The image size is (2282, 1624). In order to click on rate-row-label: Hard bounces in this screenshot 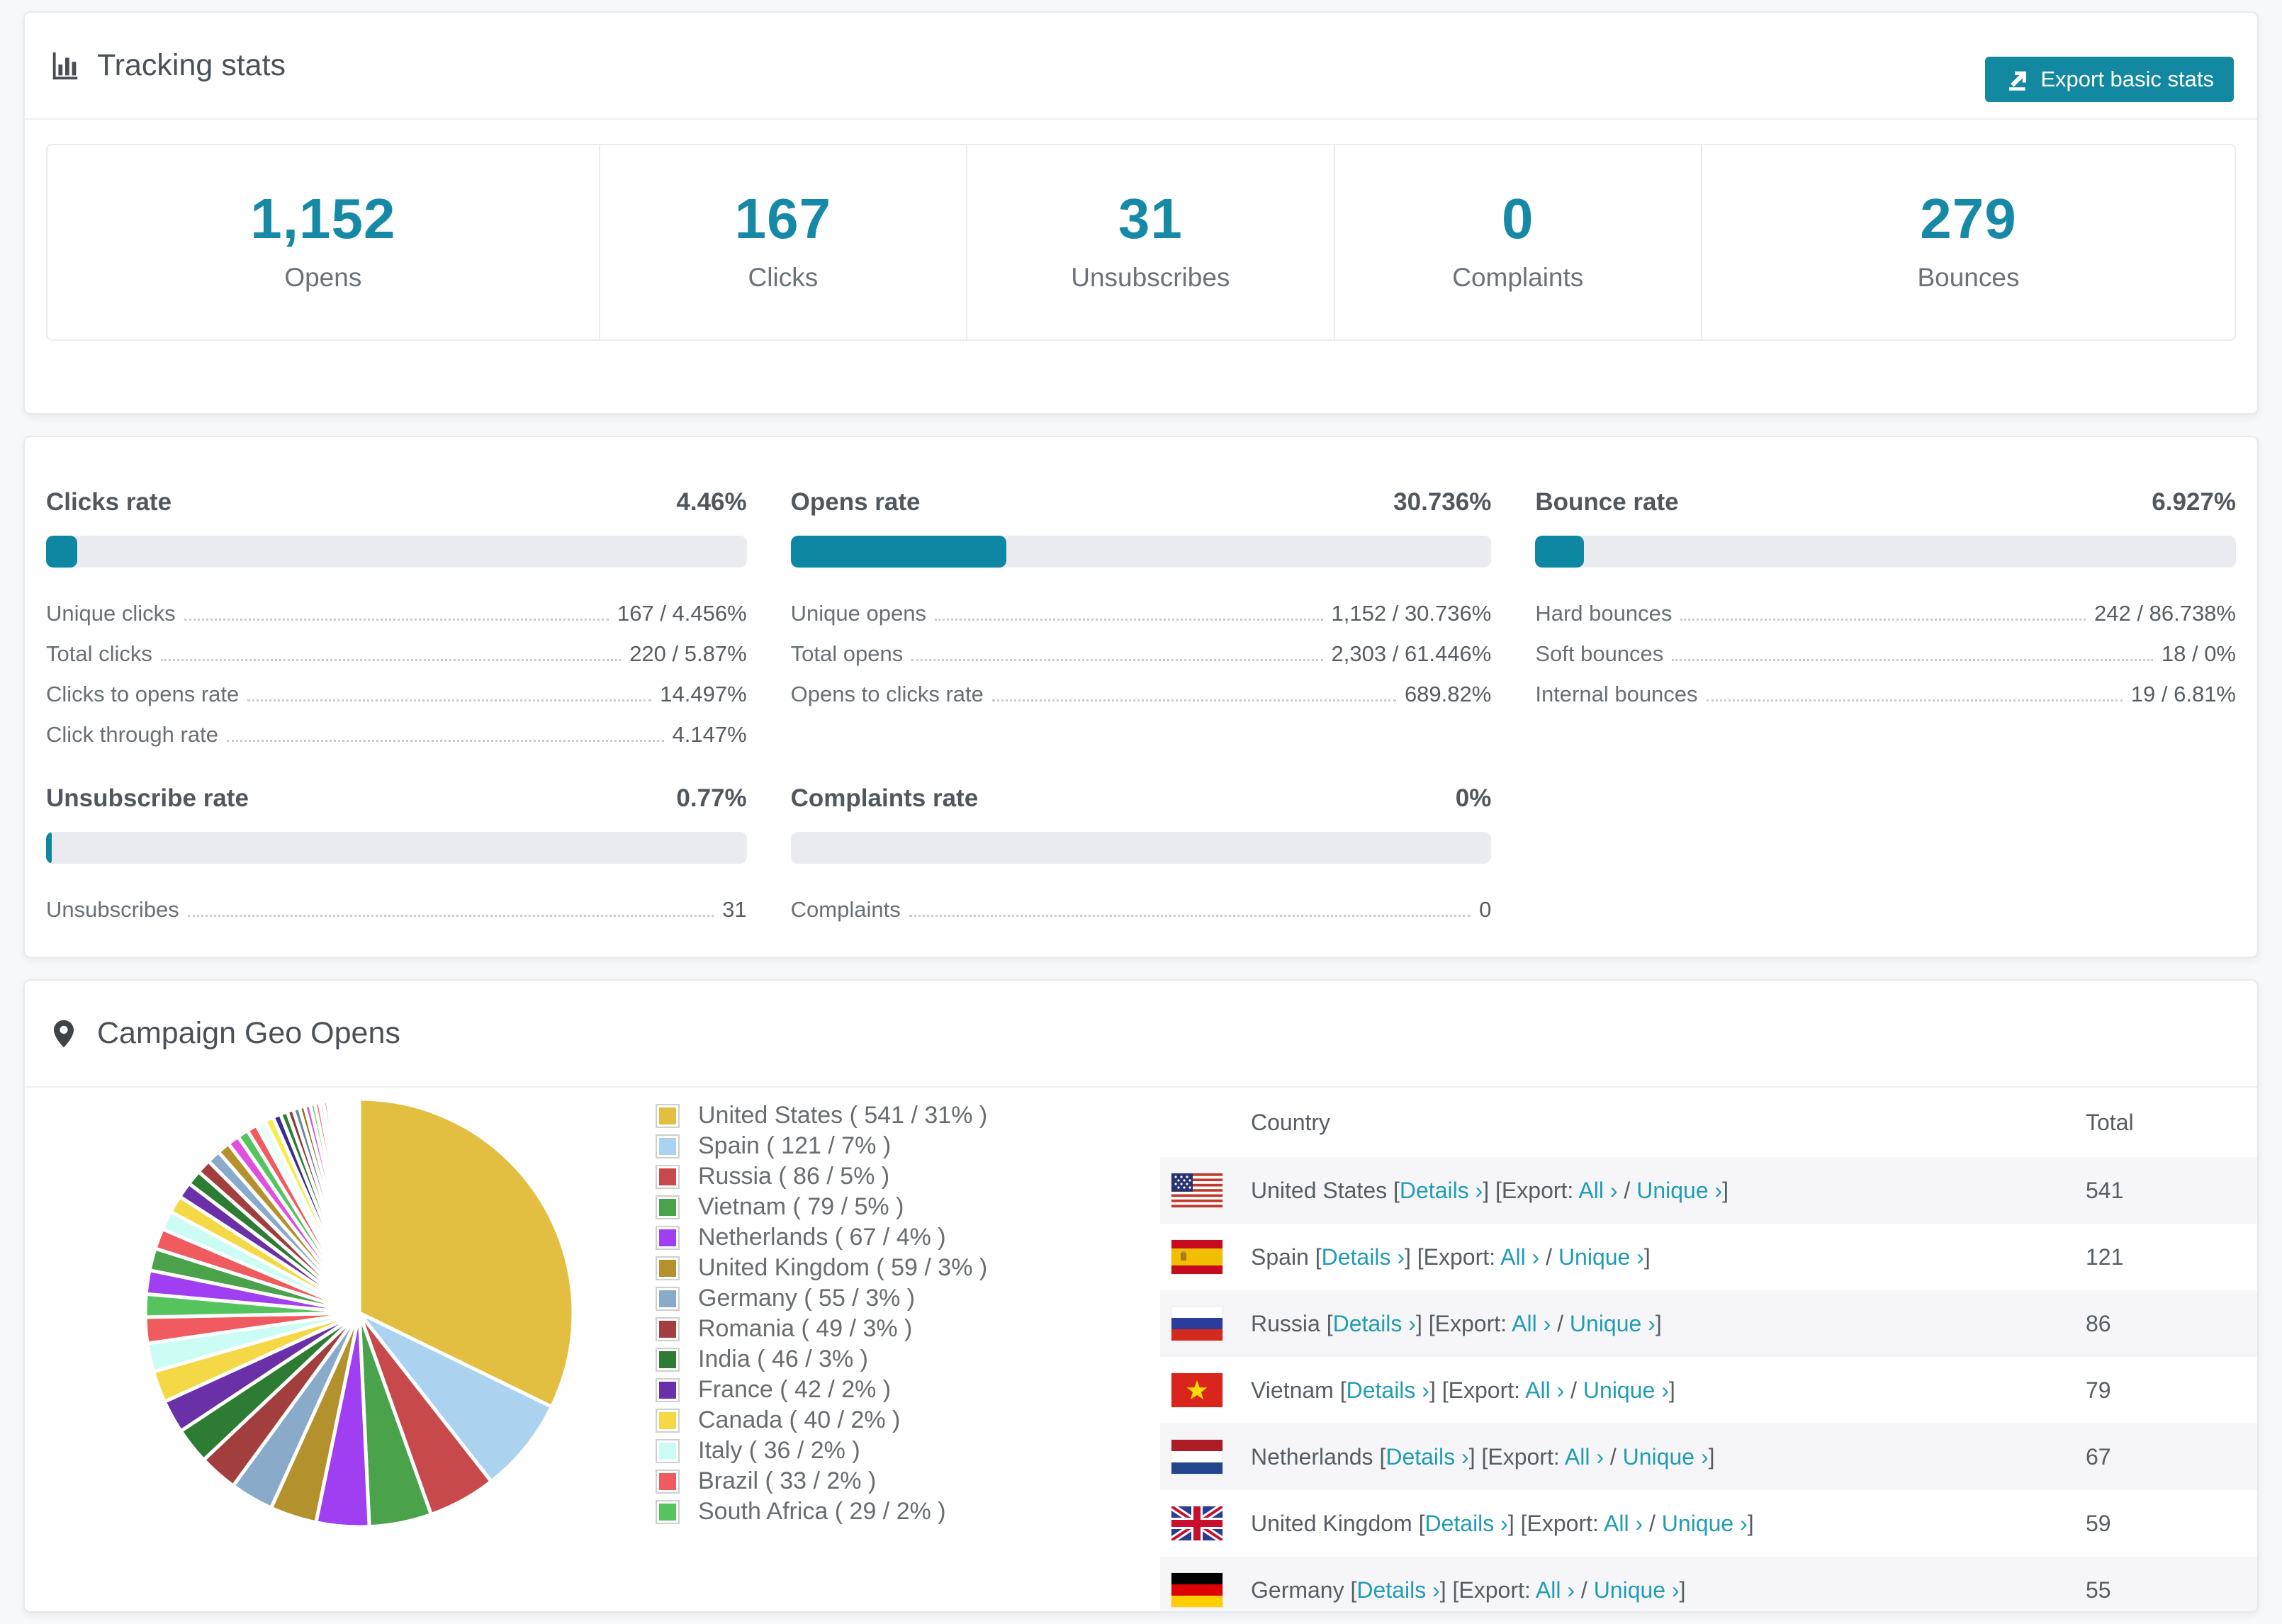, I will do `click(1604, 613)`.